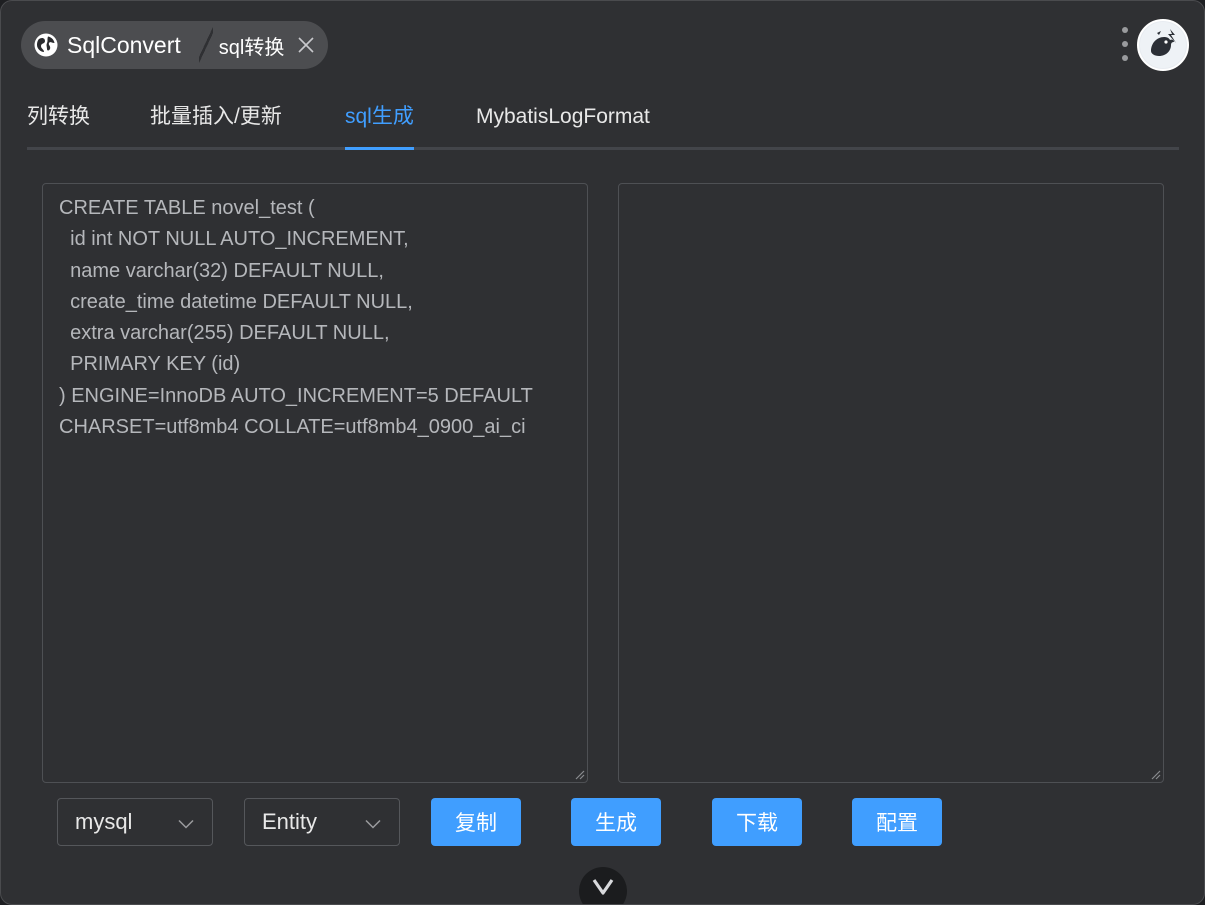 This screenshot has height=905, width=1205. I want to click on close-icon, so click(306, 45).